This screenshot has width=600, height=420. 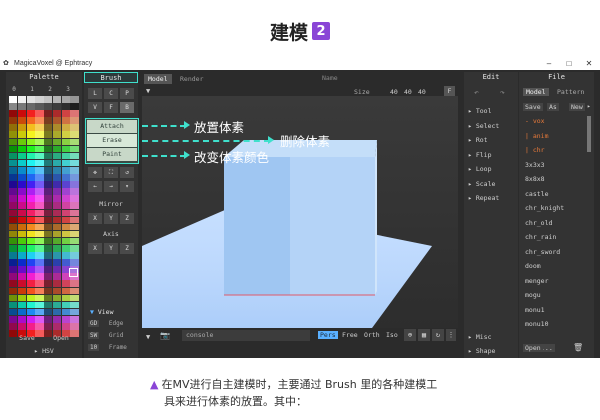 I want to click on file-list-item: 8x8x8, so click(x=535, y=179).